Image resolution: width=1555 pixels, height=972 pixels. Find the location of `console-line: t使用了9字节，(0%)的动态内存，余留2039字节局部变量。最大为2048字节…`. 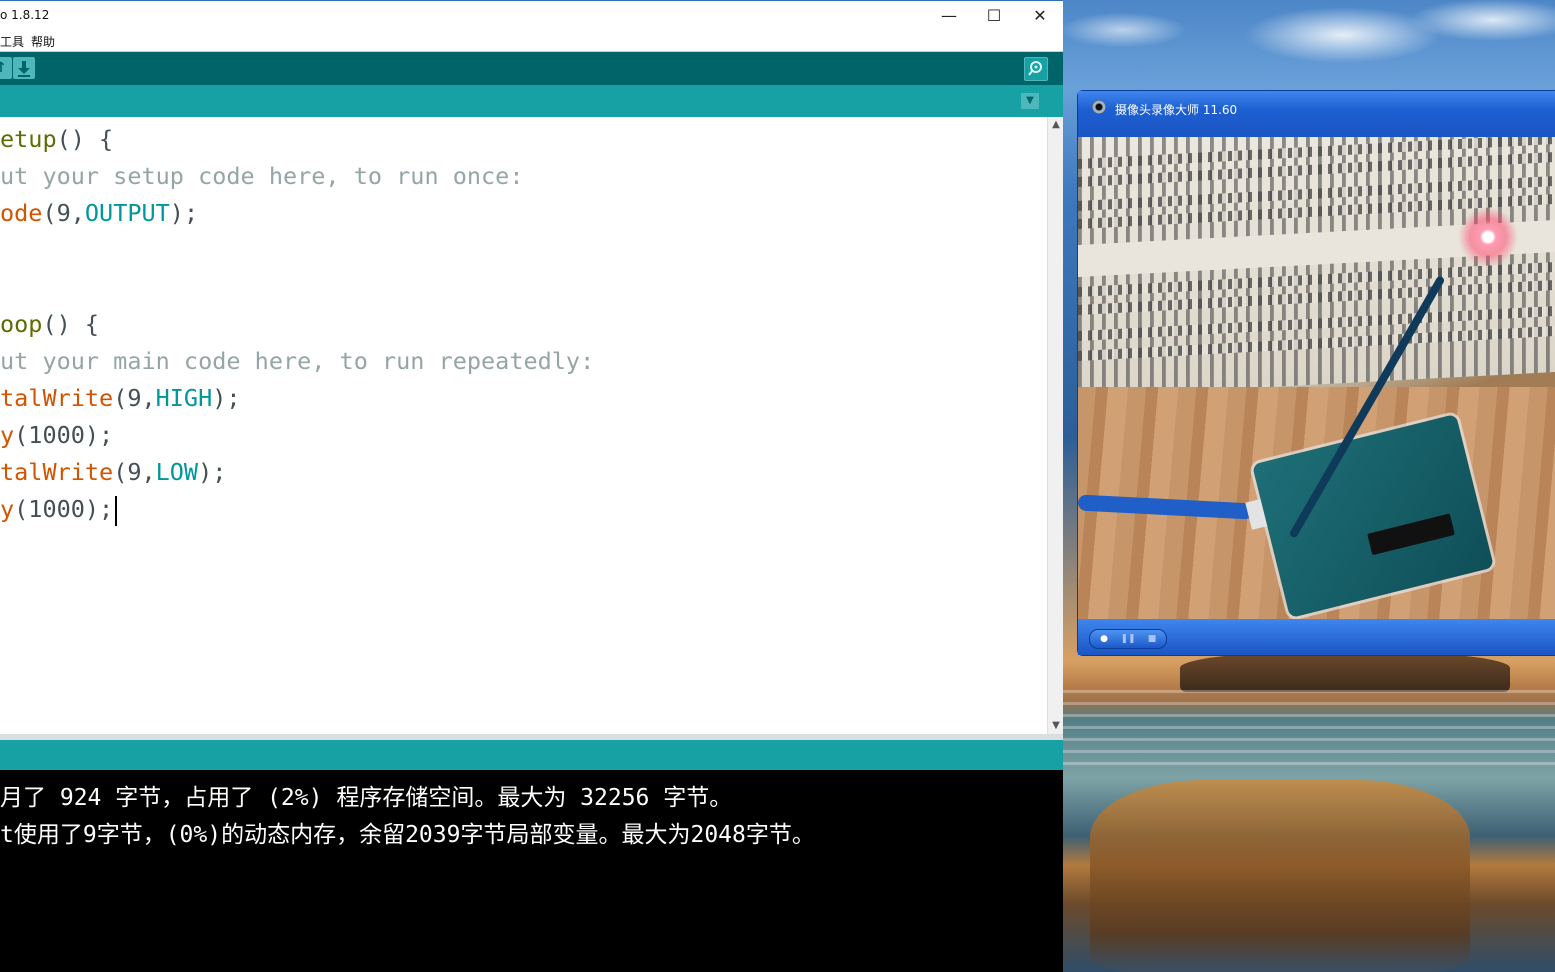

console-line: t使用了9字节，(0%)的动态内存，余留2039字节局部变量。最大为2048字节… is located at coordinates (407, 835).